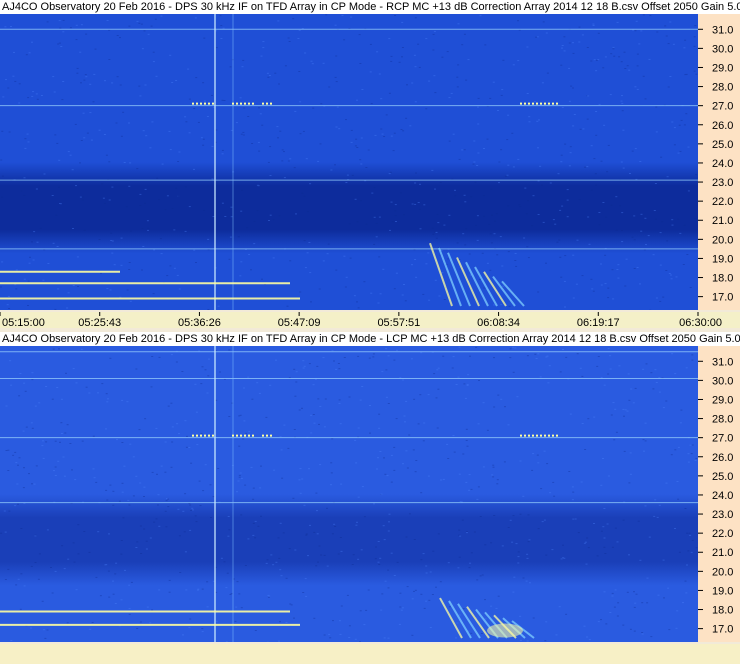 The width and height of the screenshot is (740, 664). I want to click on x-tick-label: 06:19:17, so click(598, 322).